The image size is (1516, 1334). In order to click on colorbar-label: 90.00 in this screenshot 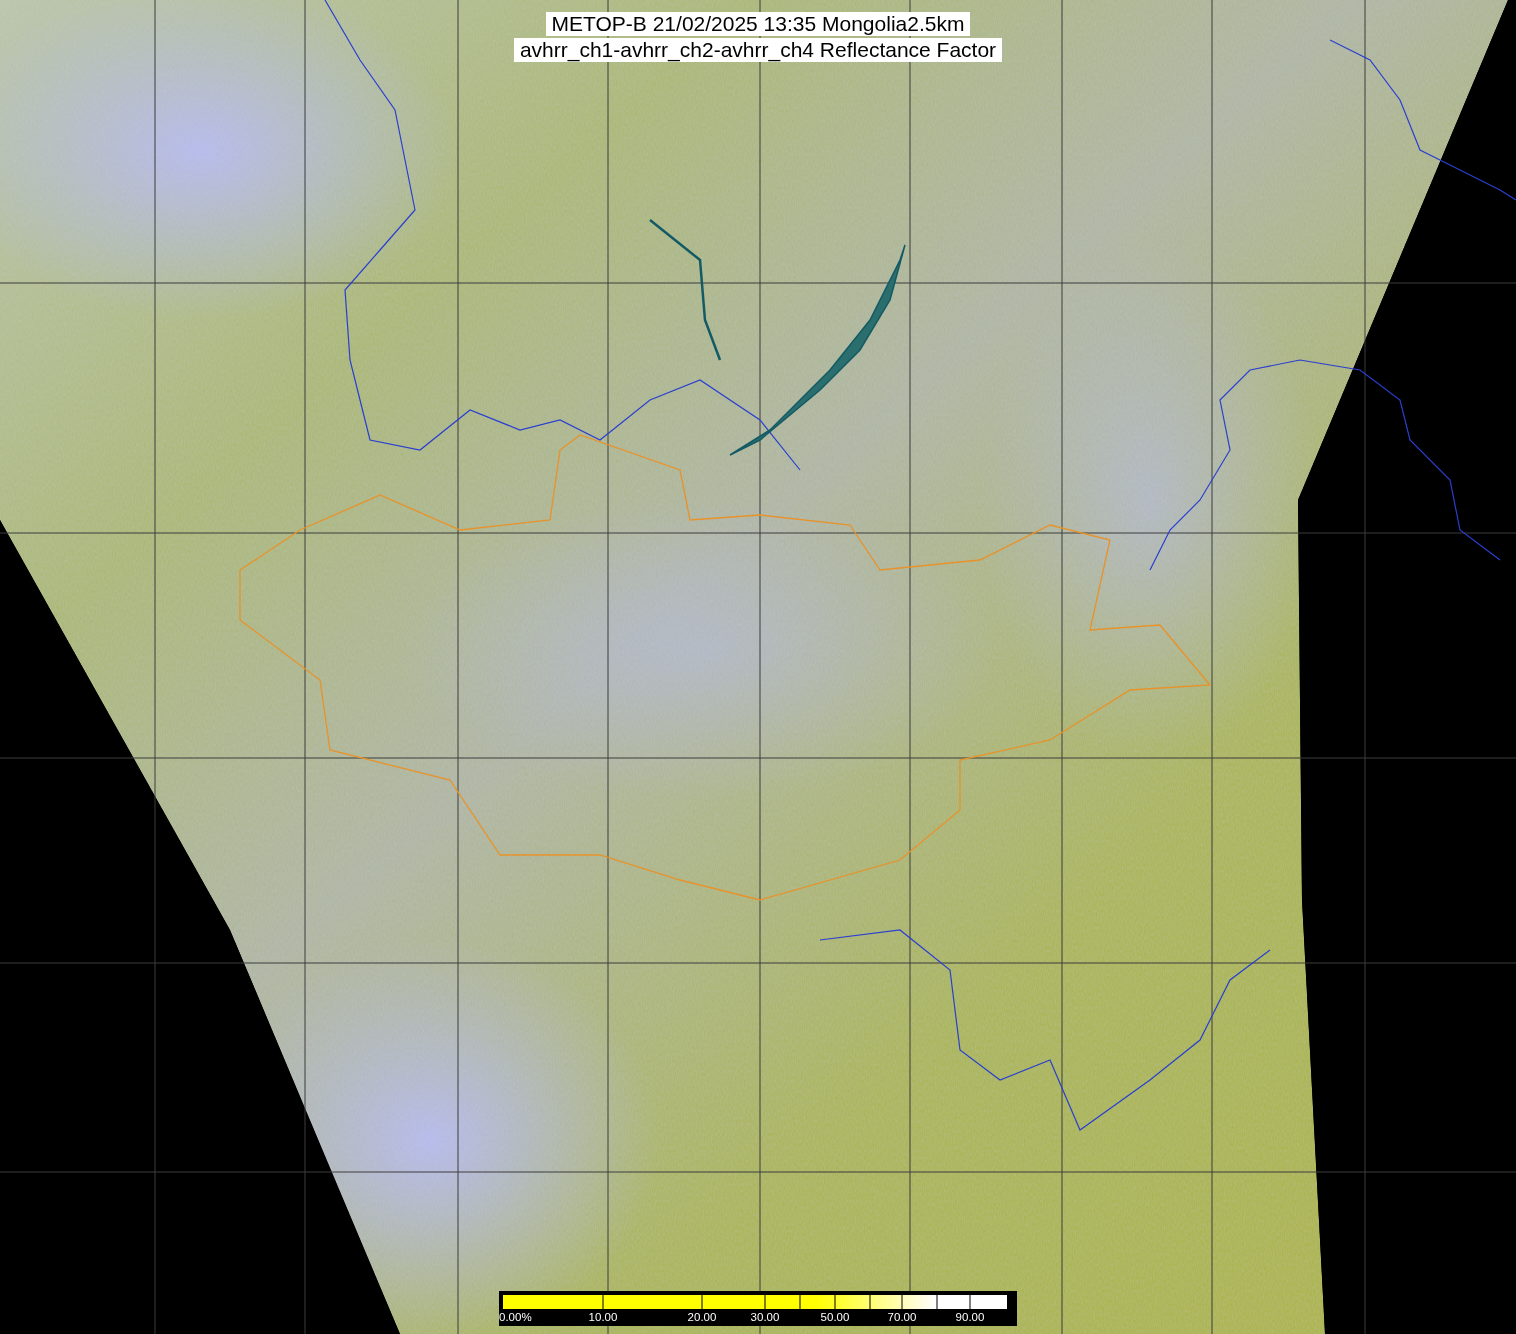, I will do `click(970, 1317)`.